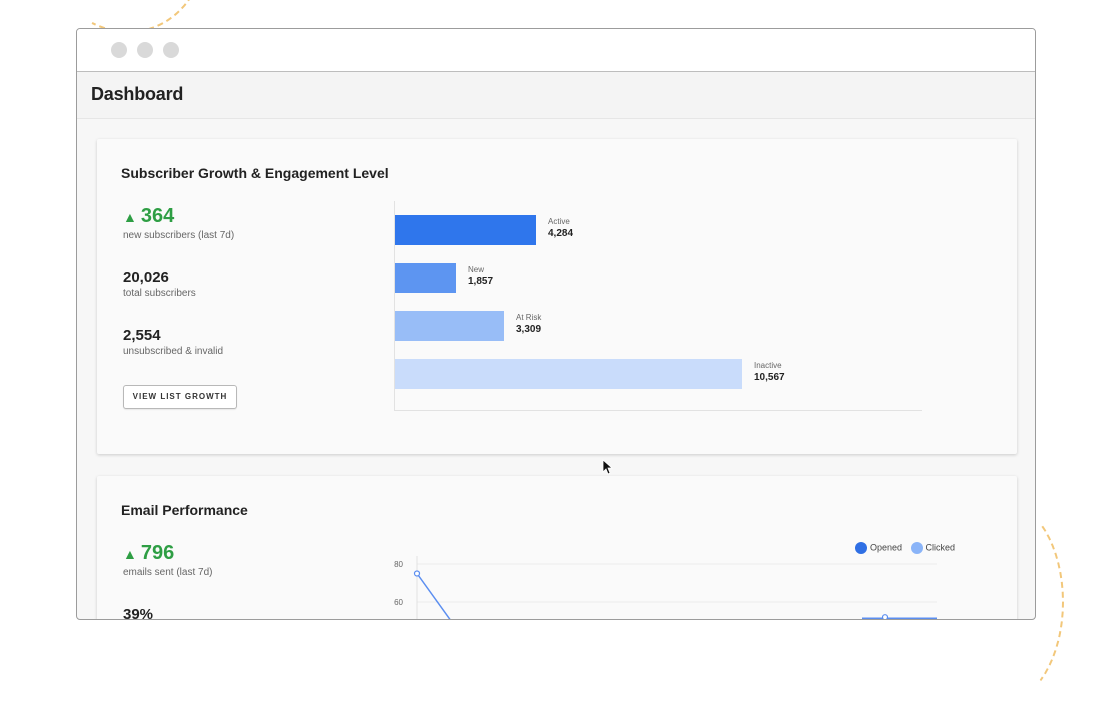  I want to click on legend-label: Opened, so click(886, 547).